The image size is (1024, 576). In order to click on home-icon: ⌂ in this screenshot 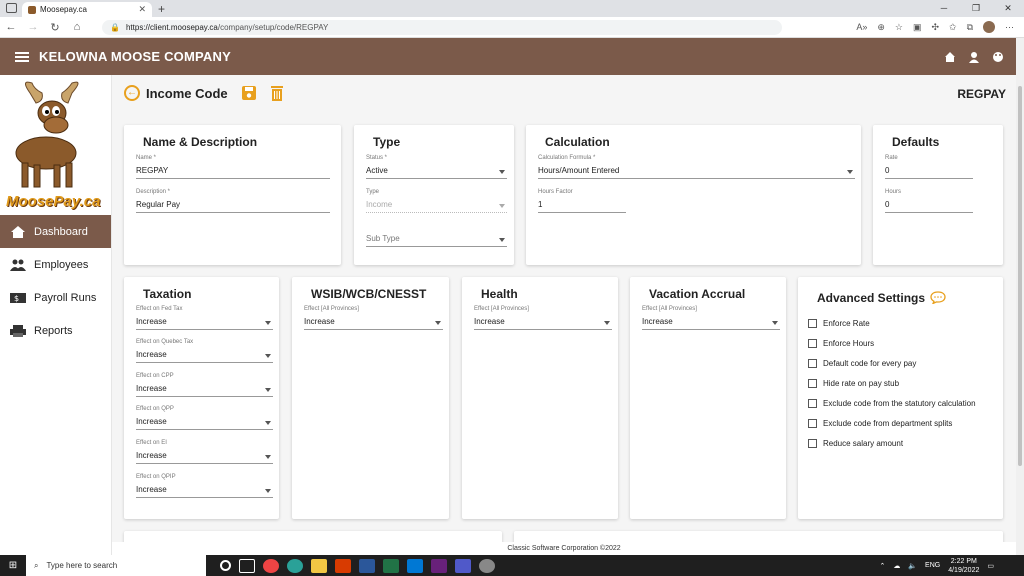, I will do `click(77, 27)`.